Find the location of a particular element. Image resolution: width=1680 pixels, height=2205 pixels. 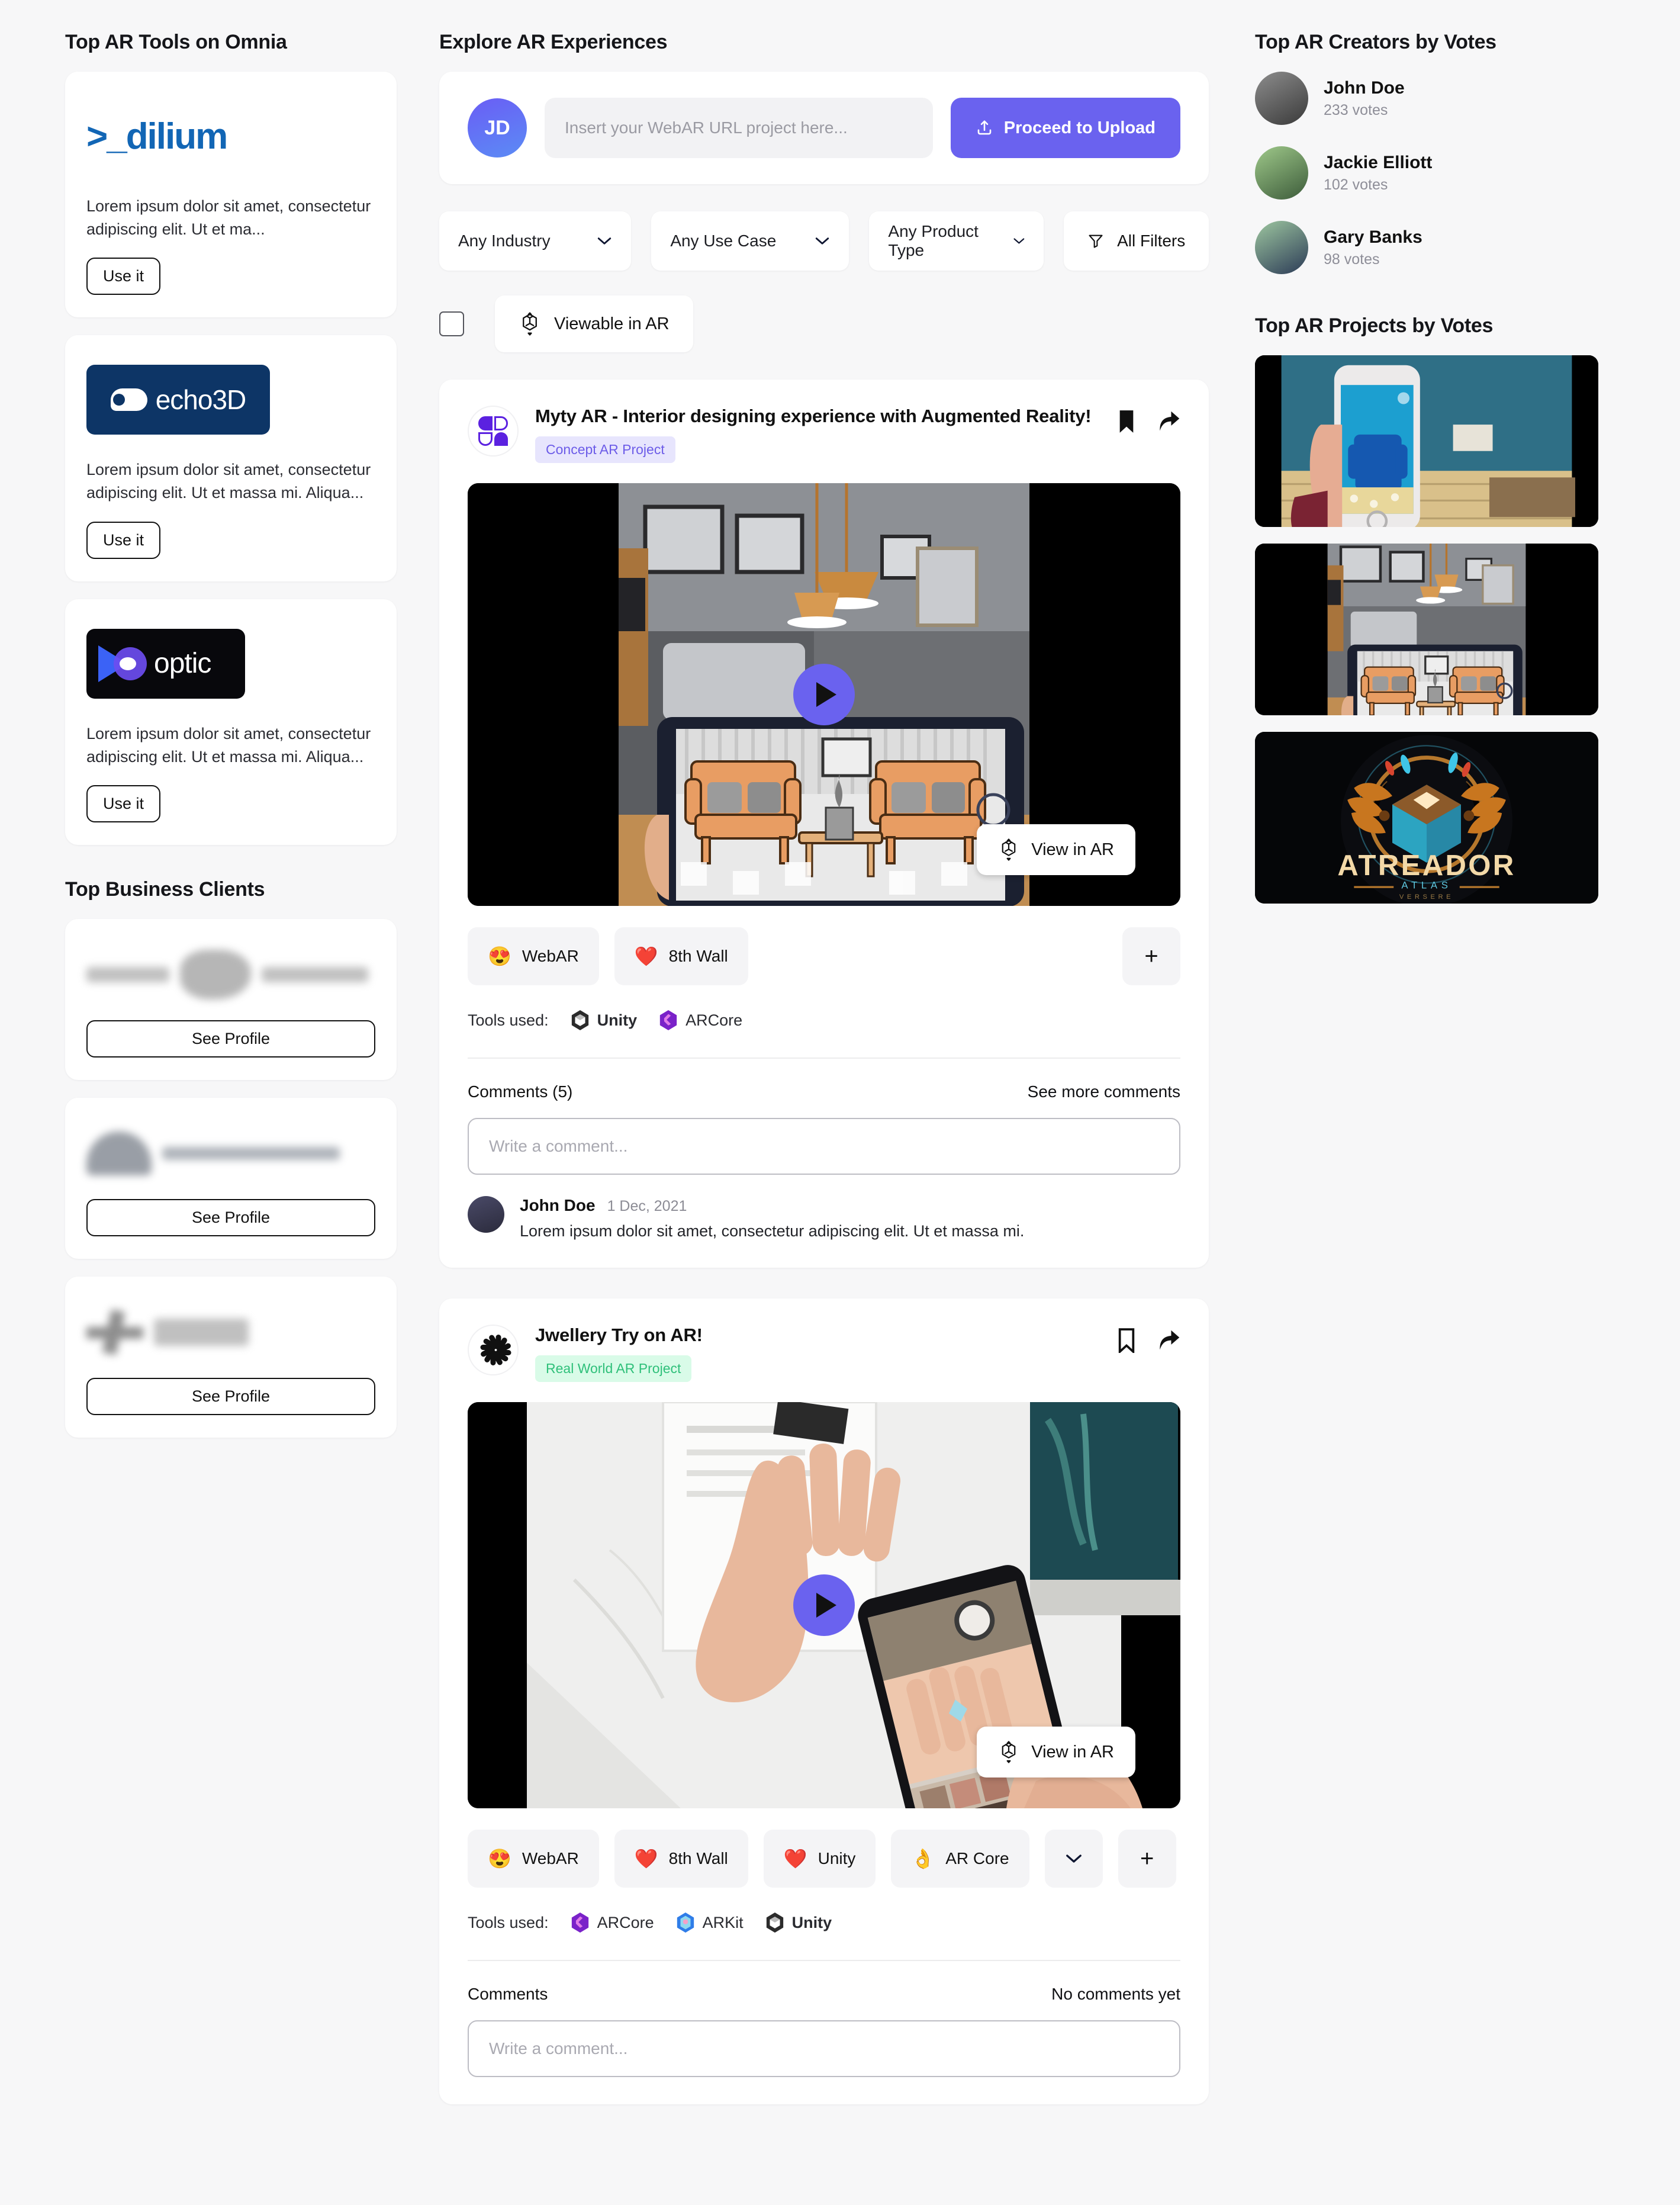

burst-logo-icon is located at coordinates (495, 1350).